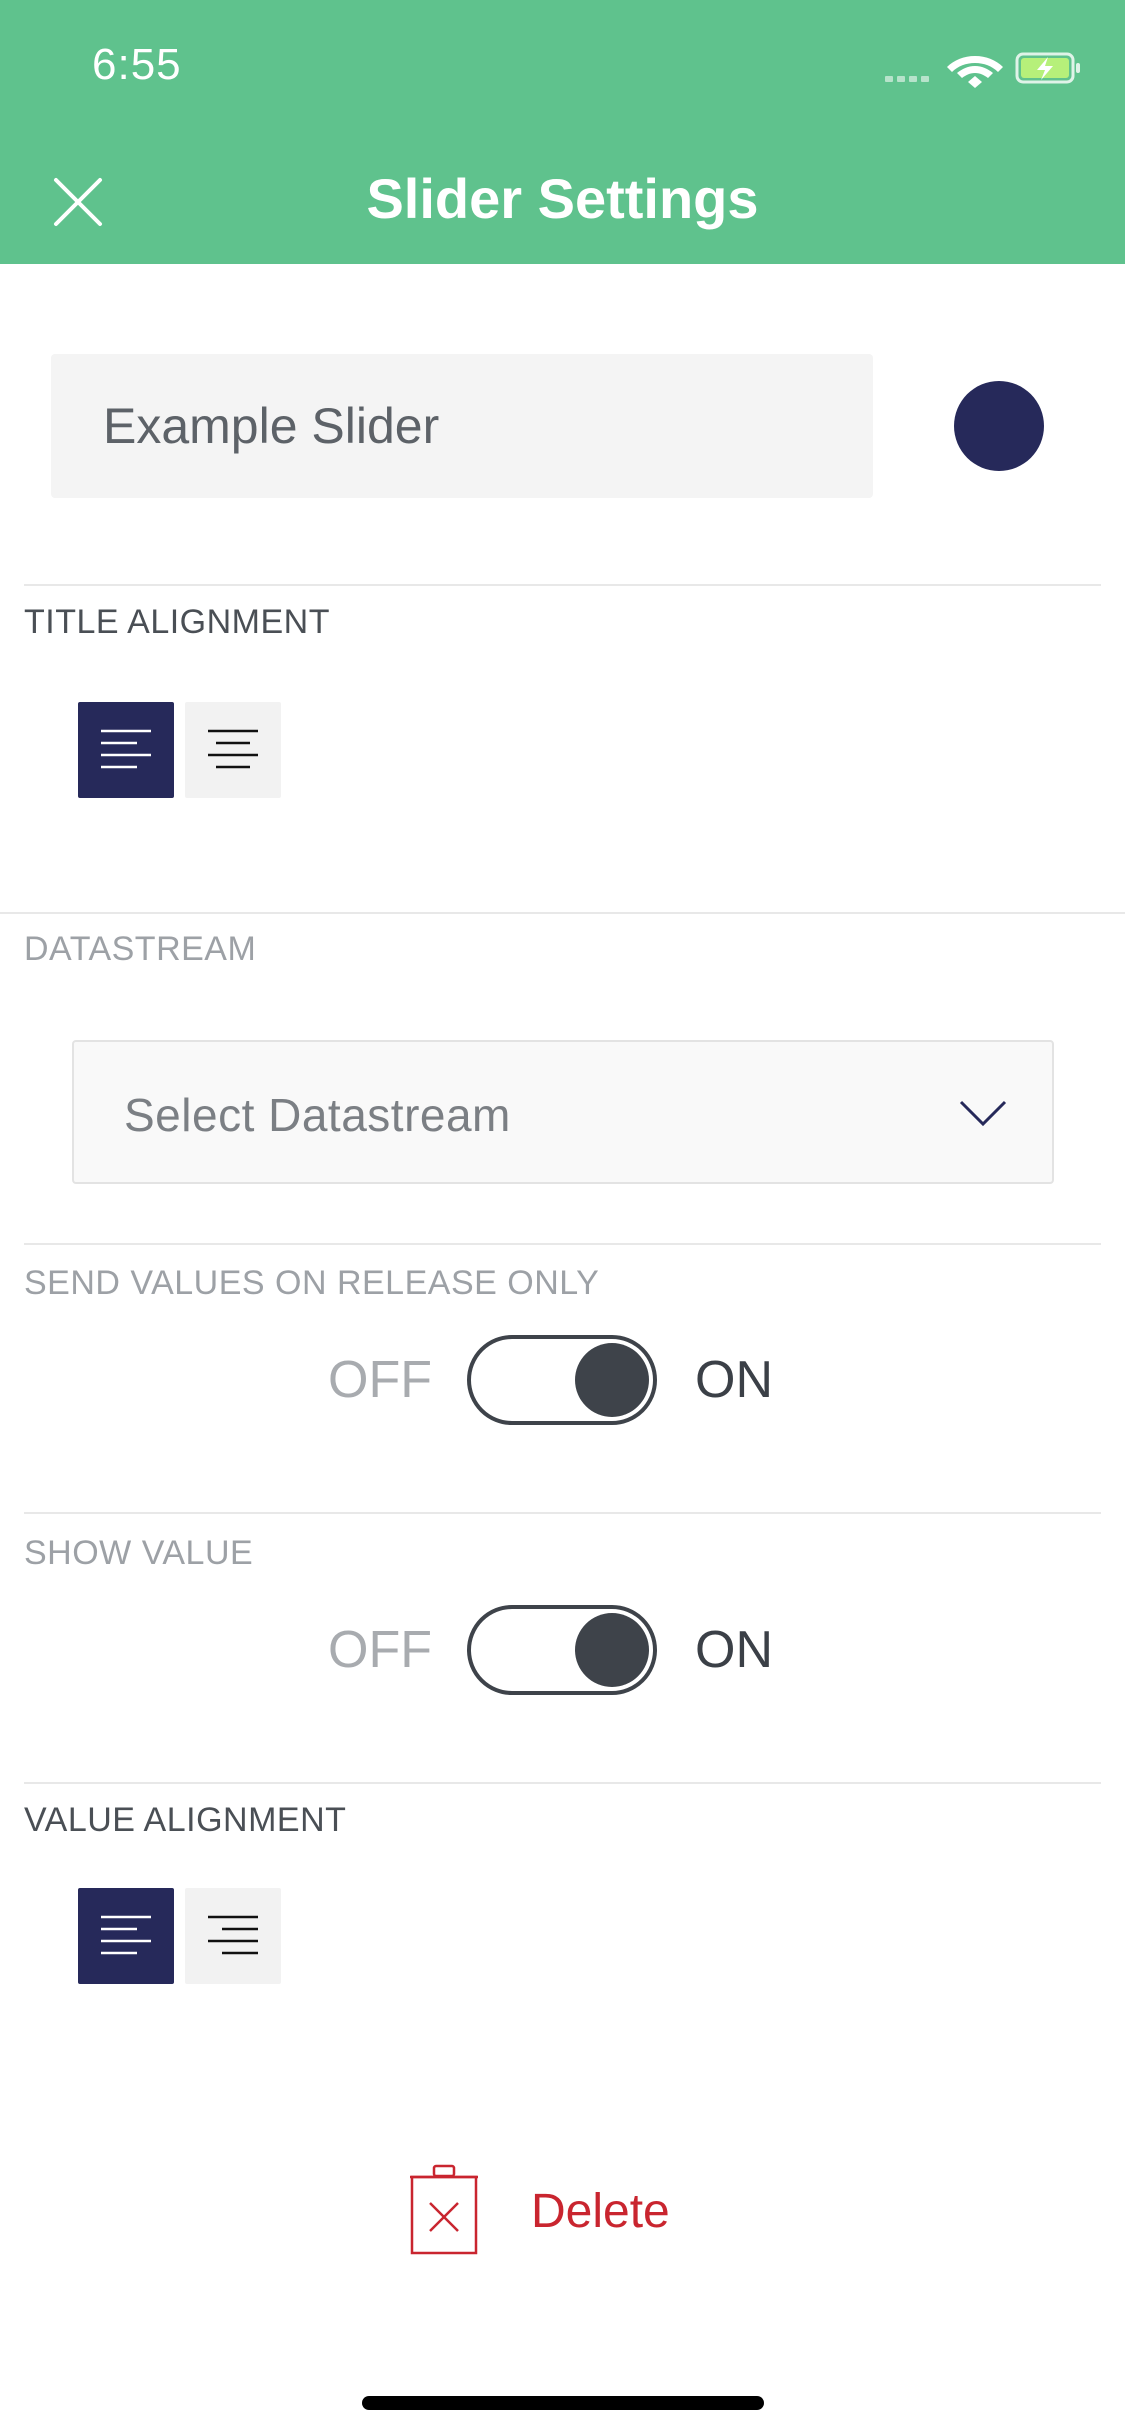 This screenshot has width=1125, height=2436. I want to click on show-value-toggle, so click(562, 1650).